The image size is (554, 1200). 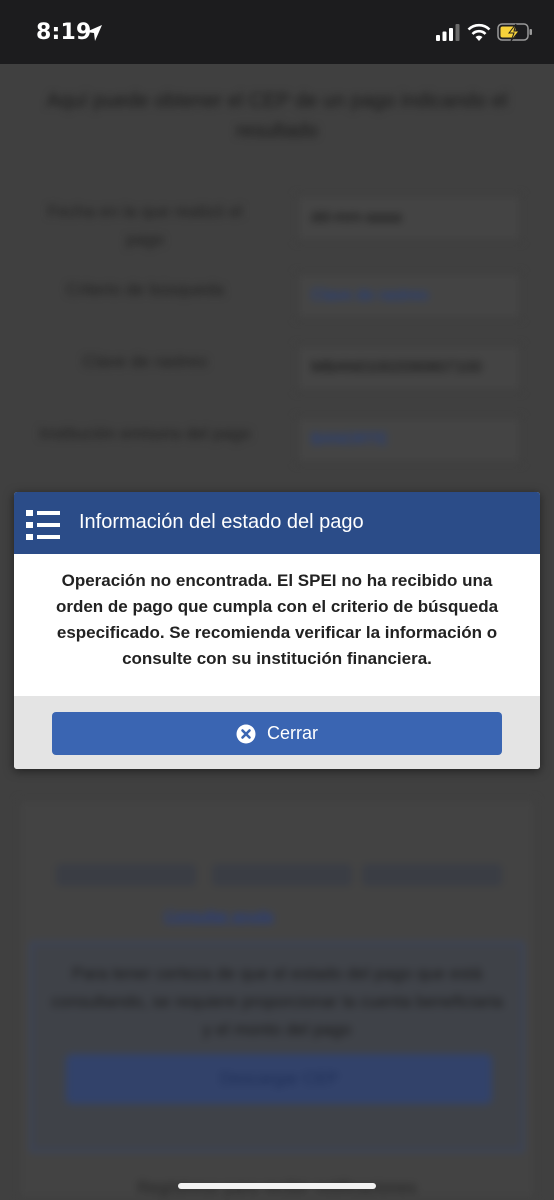 I want to click on status-time: 8:19, so click(x=64, y=32).